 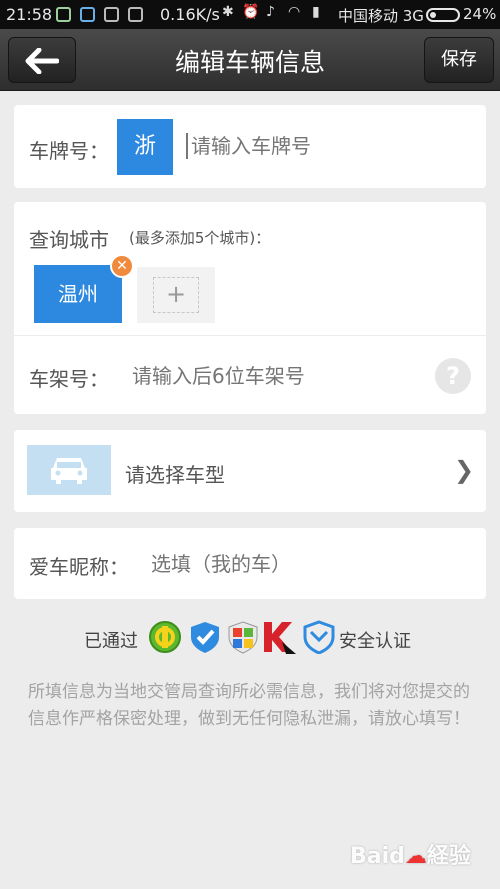 What do you see at coordinates (250, 471) in the screenshot?
I see `car-type-row: 请选择车型 ❯` at bounding box center [250, 471].